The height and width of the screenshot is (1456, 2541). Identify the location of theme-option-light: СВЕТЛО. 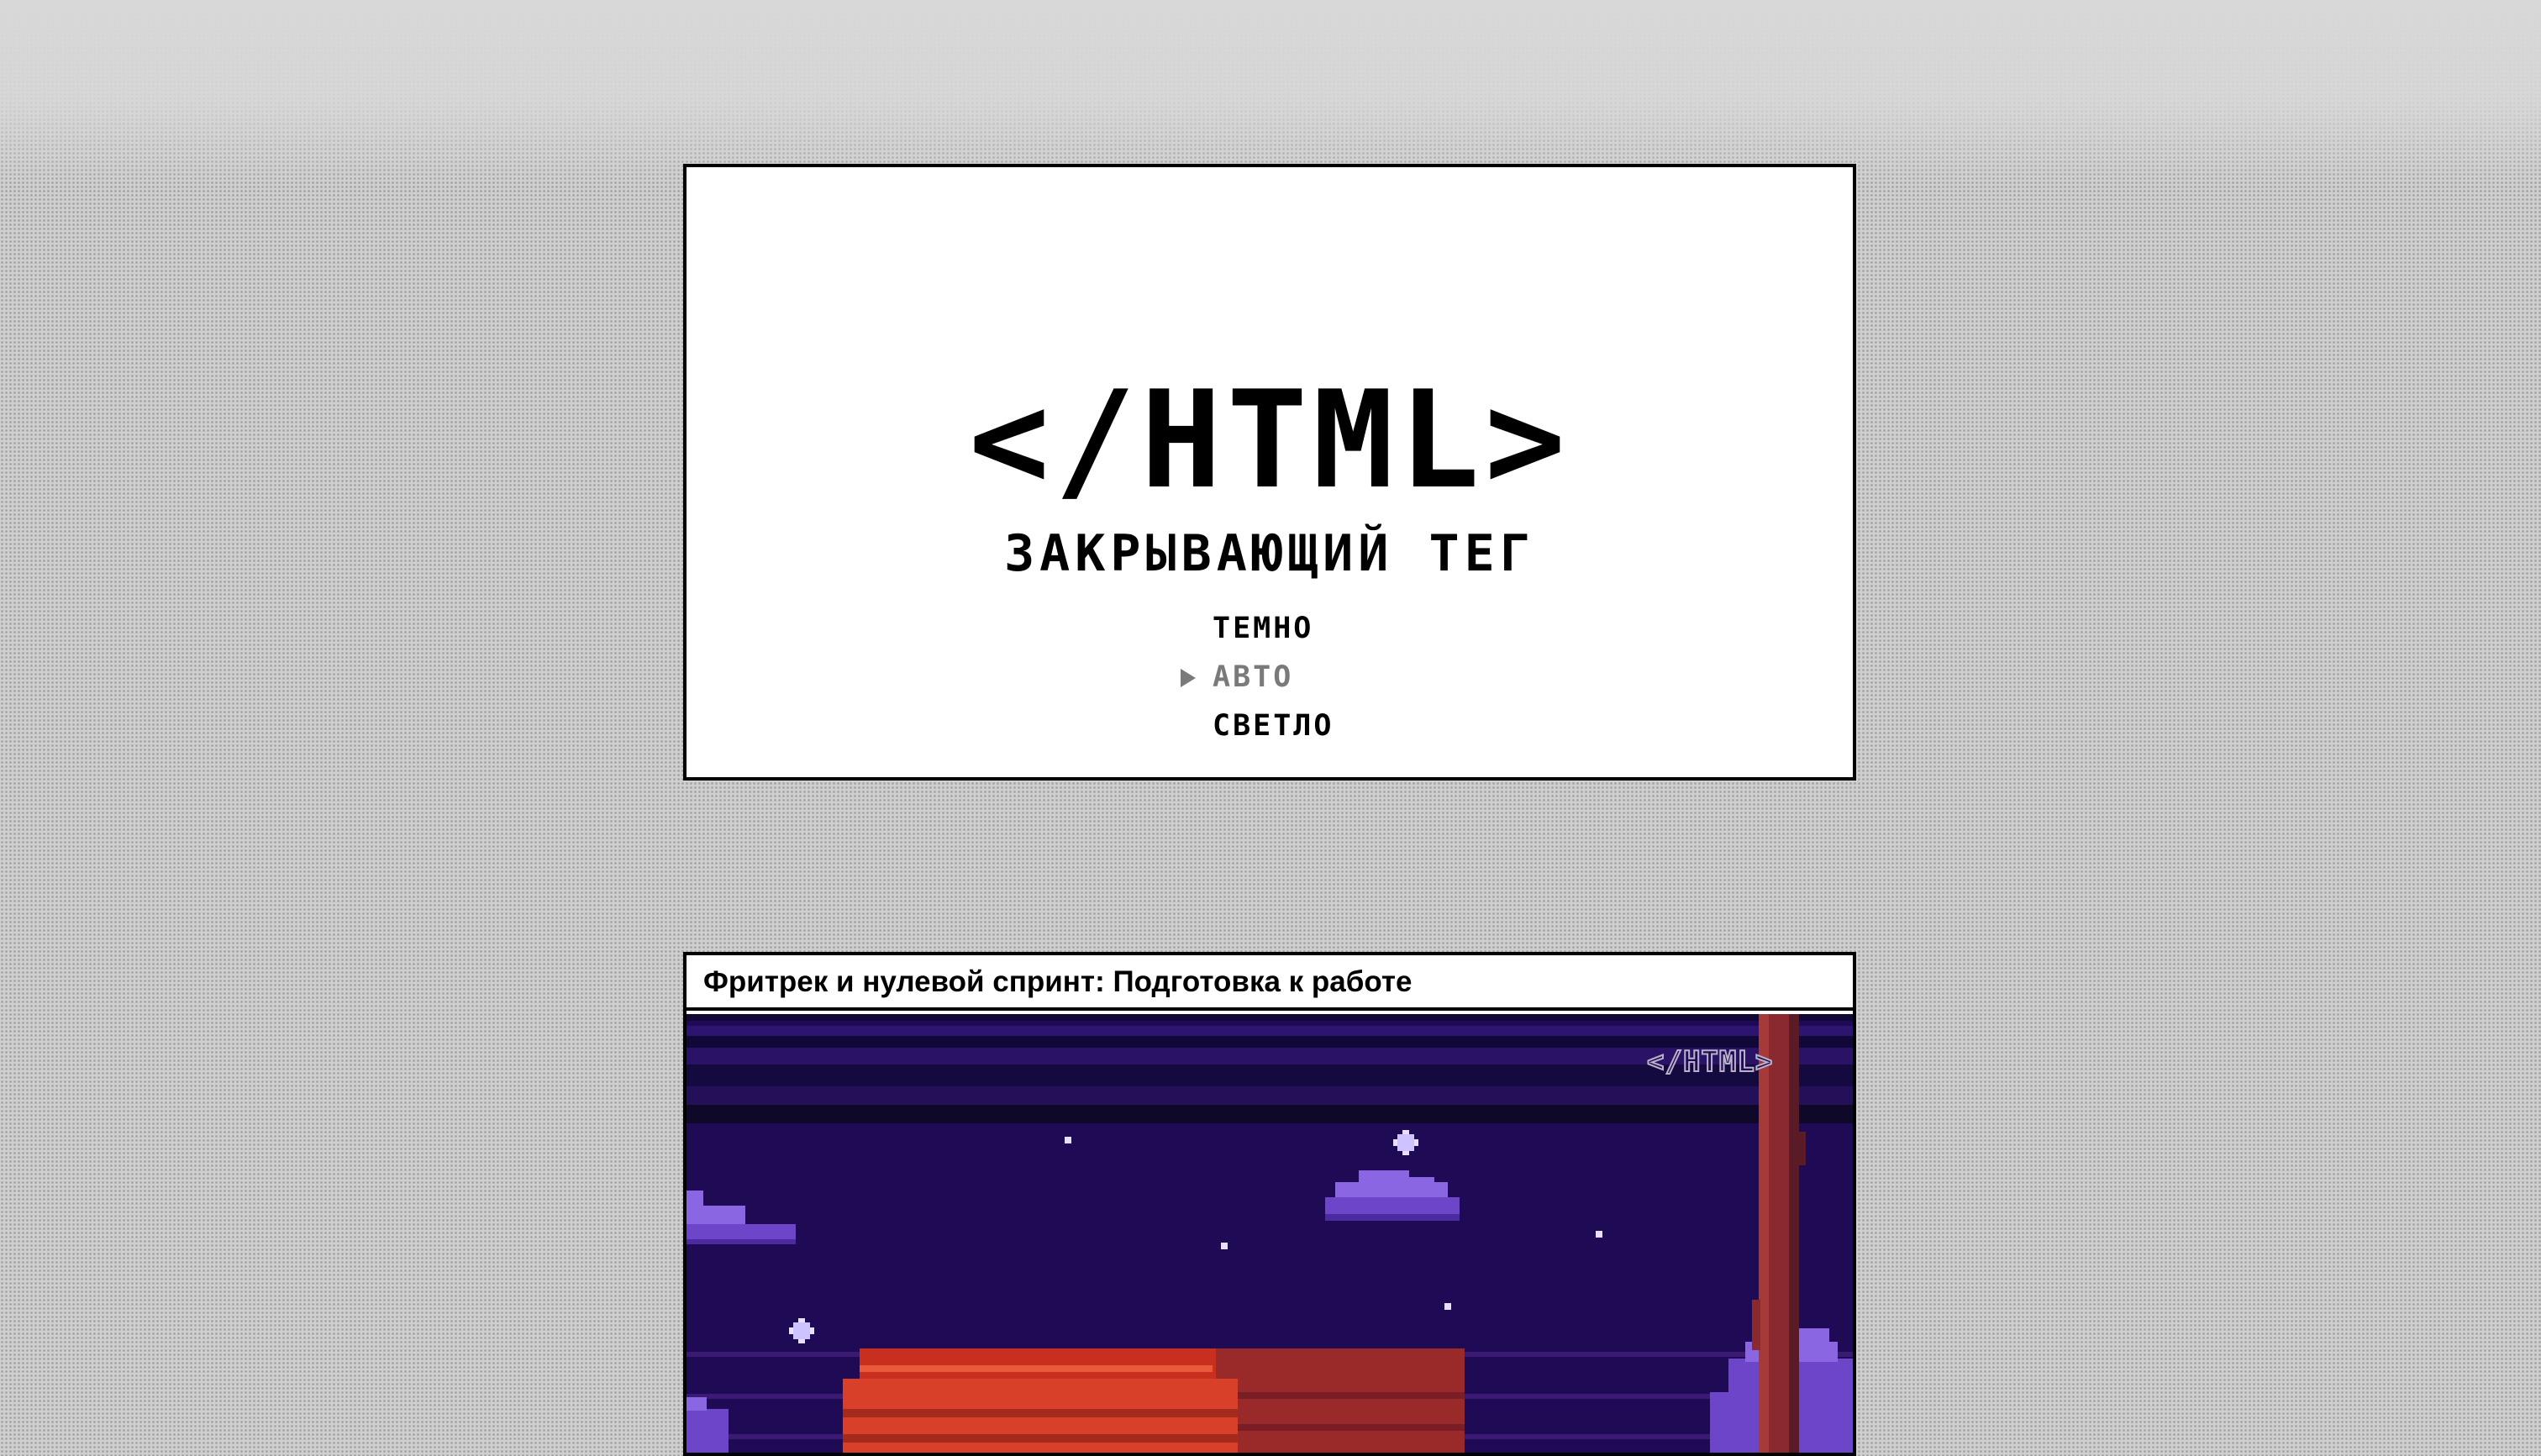
(1321, 726).